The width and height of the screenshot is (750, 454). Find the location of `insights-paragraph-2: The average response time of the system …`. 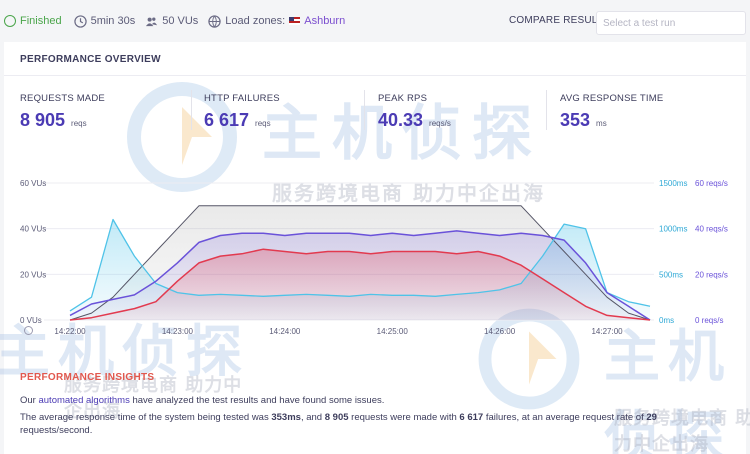

insights-paragraph-2: The average response time of the system … is located at coordinates (338, 424).